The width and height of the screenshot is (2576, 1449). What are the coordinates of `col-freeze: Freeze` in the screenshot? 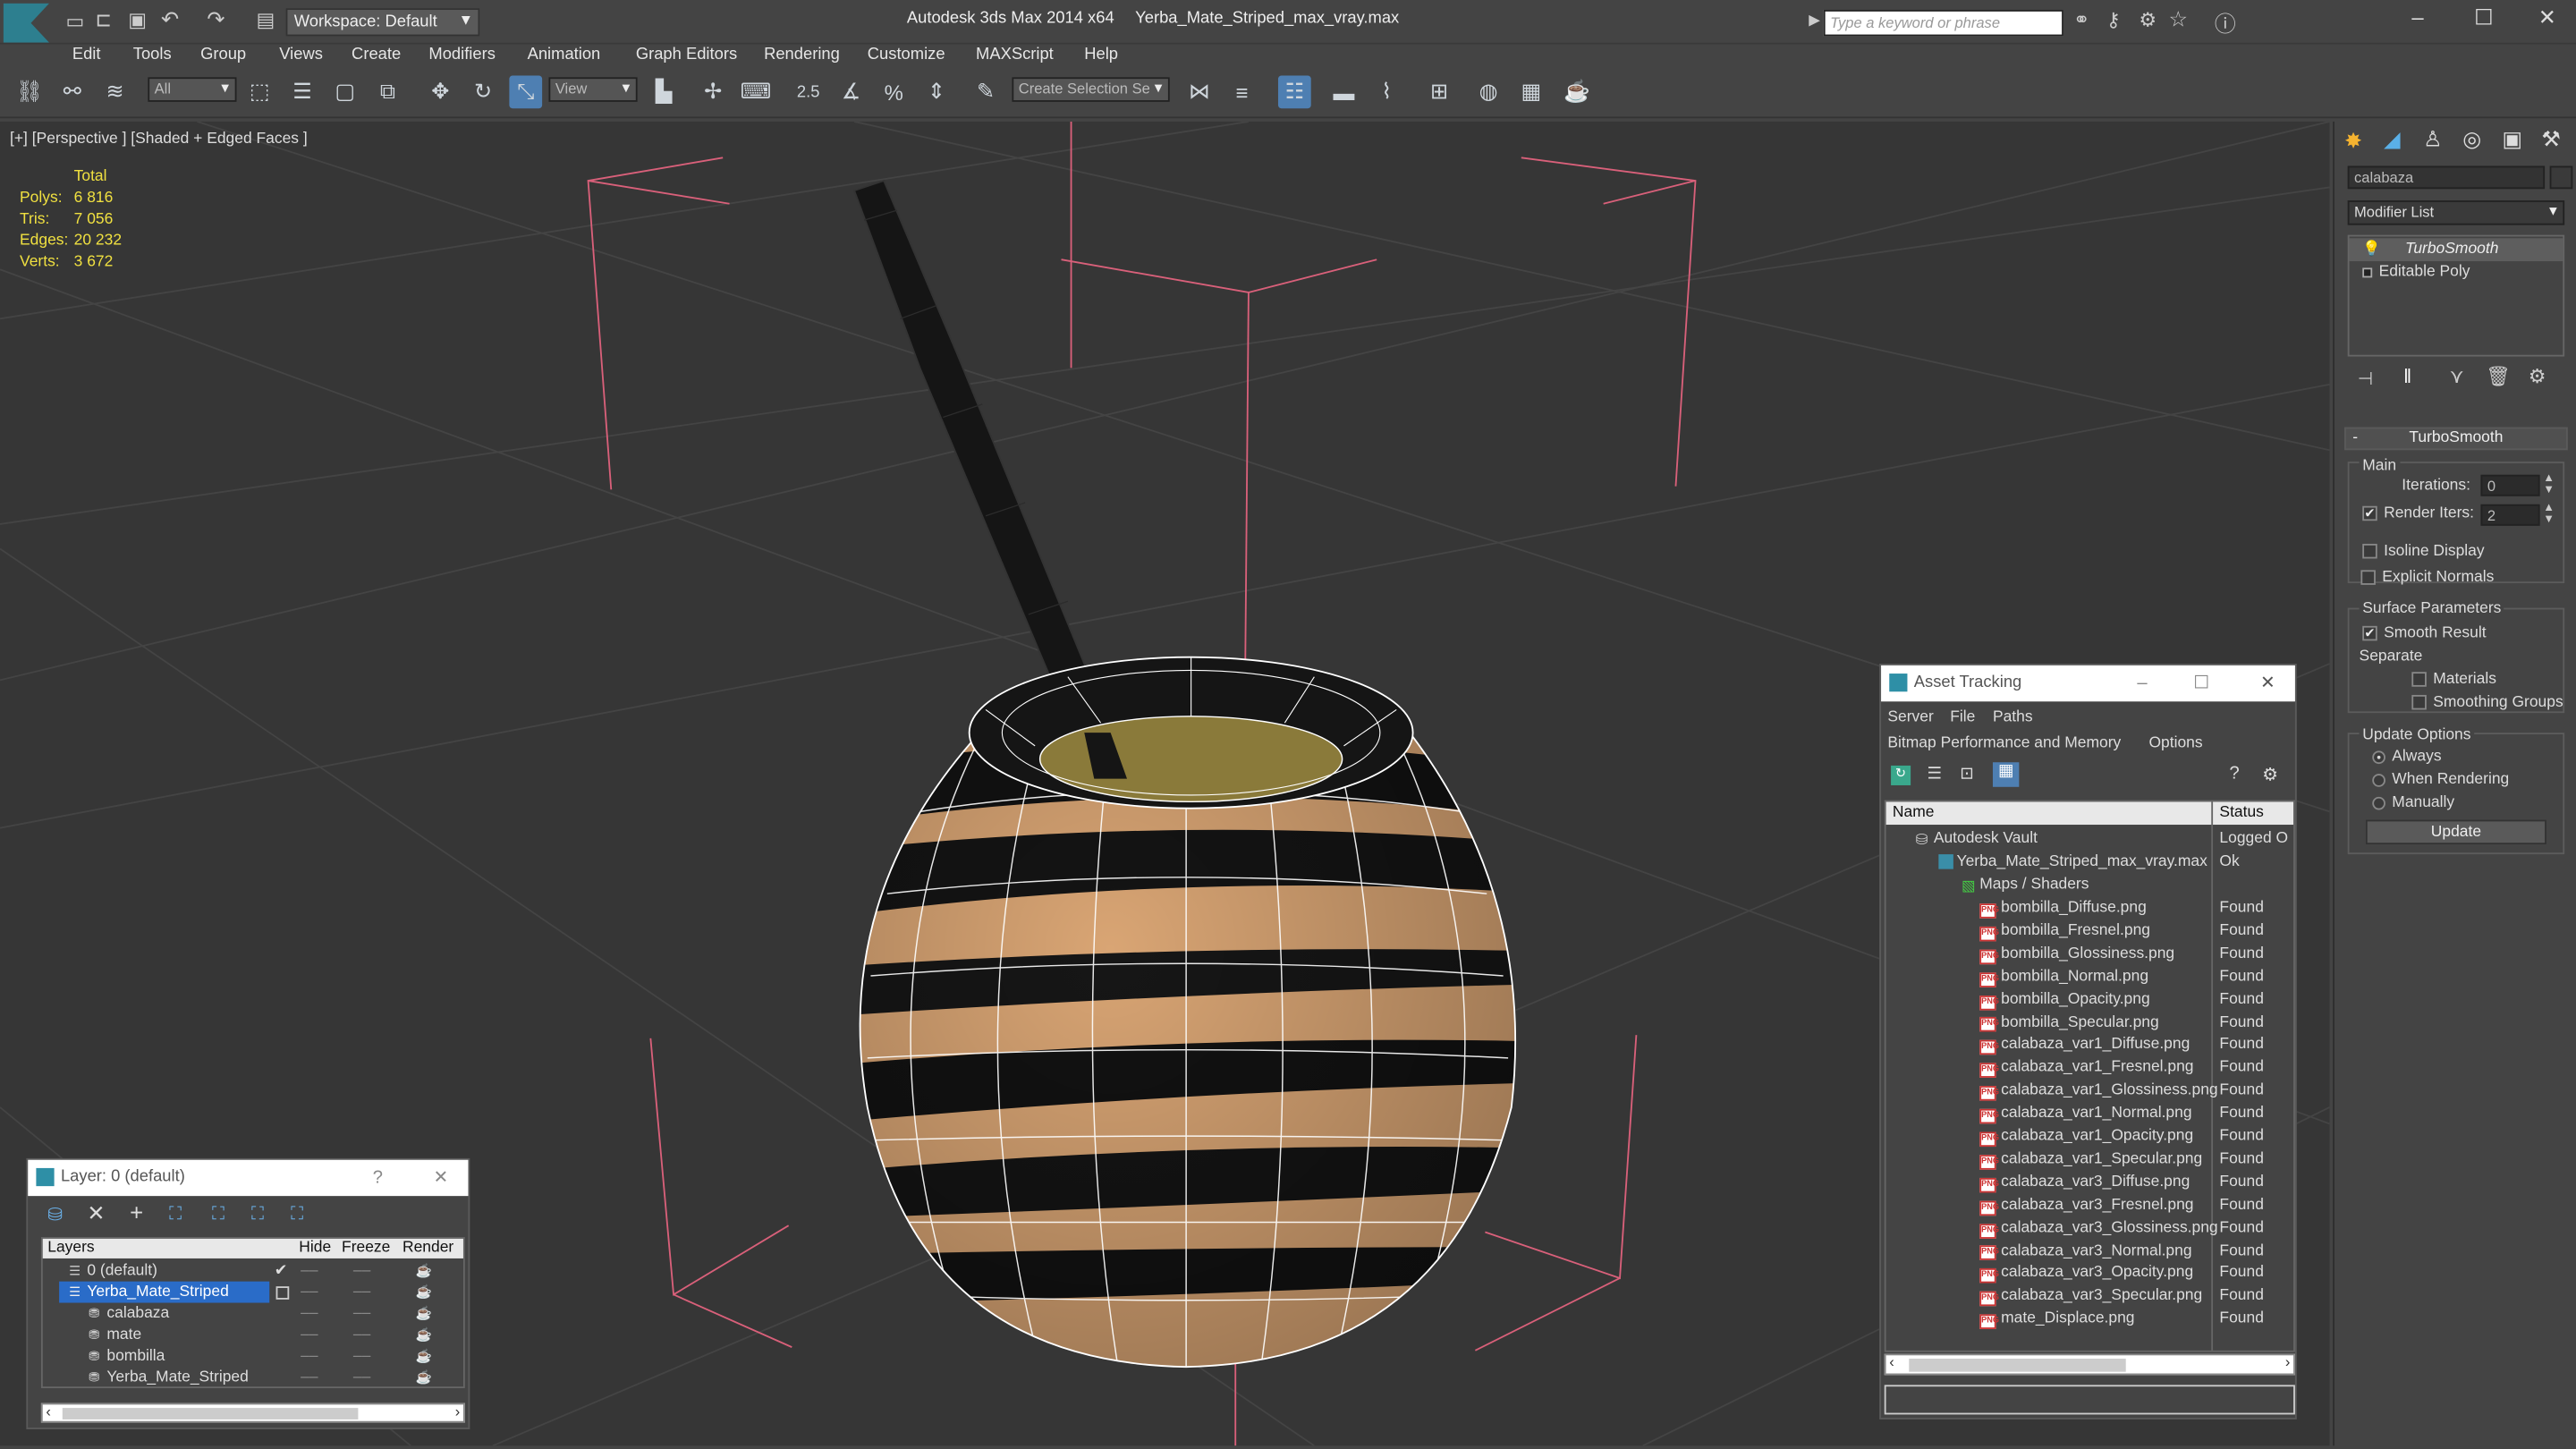 It's located at (366, 1248).